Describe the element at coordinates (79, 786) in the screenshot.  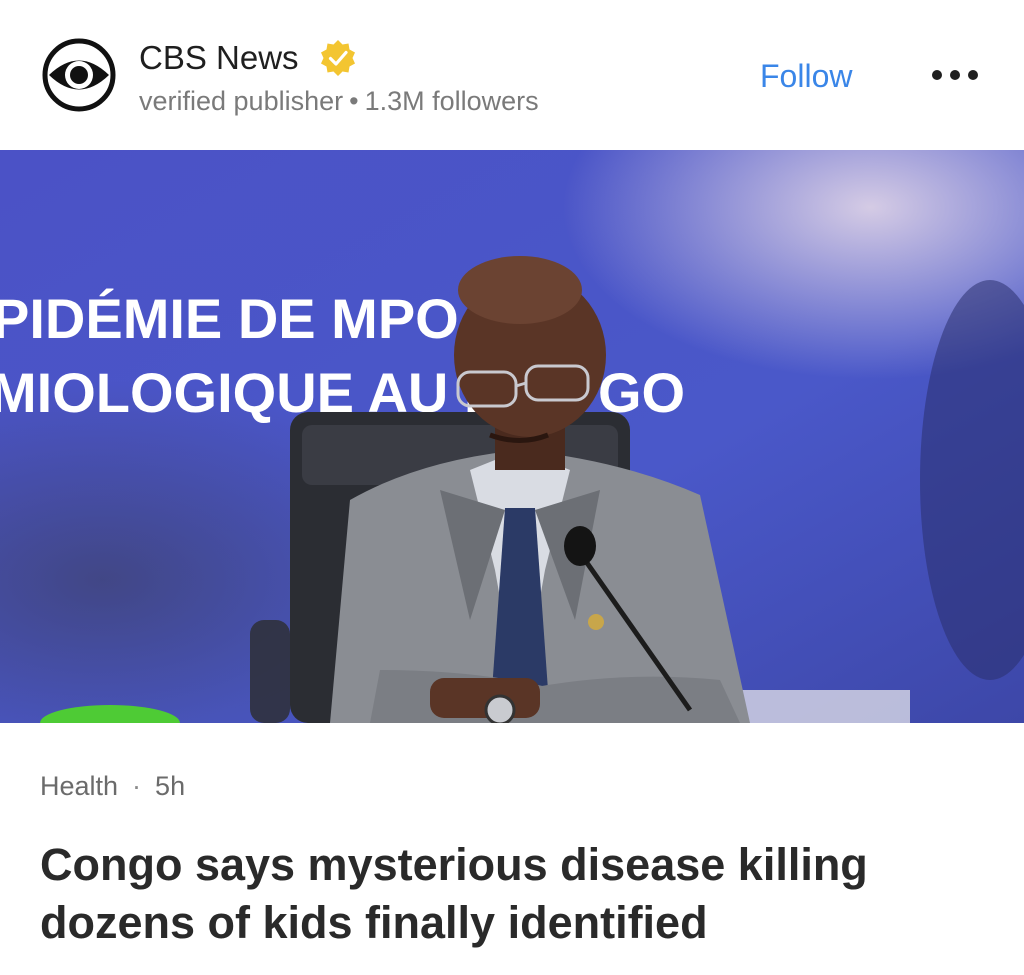
I see `category-label: Health` at that location.